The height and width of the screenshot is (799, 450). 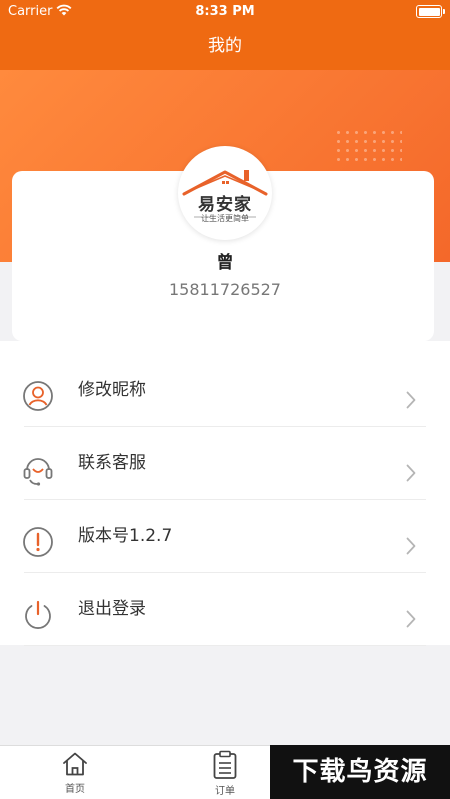 What do you see at coordinates (75, 789) in the screenshot?
I see `tab-label: 首页` at bounding box center [75, 789].